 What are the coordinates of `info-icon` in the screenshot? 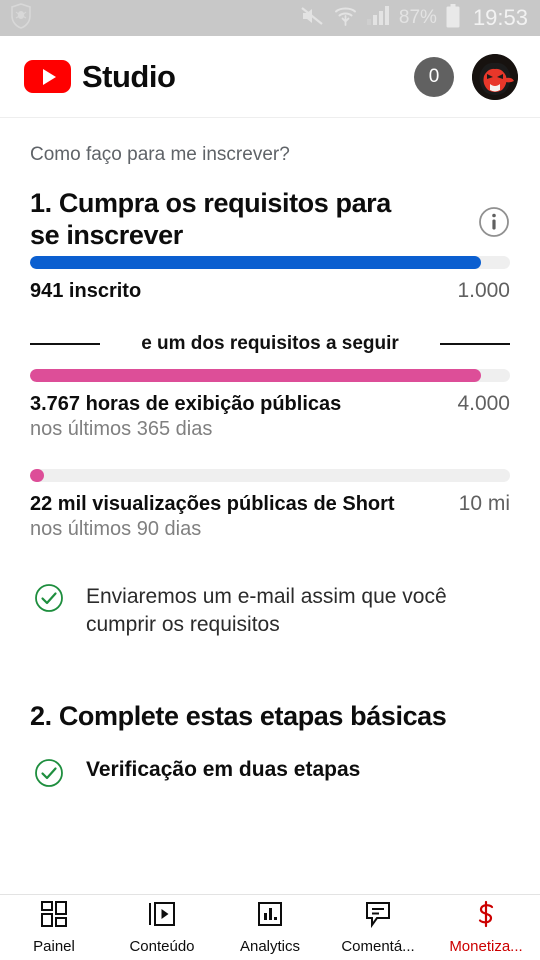 It's located at (494, 224).